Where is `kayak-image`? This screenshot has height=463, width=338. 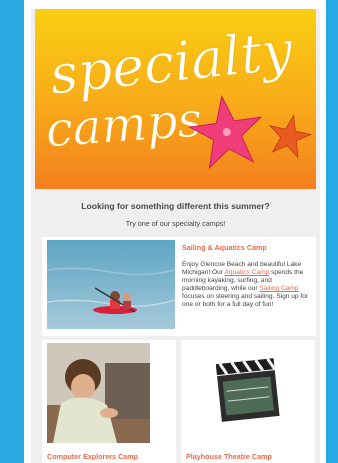 kayak-image is located at coordinates (111, 284).